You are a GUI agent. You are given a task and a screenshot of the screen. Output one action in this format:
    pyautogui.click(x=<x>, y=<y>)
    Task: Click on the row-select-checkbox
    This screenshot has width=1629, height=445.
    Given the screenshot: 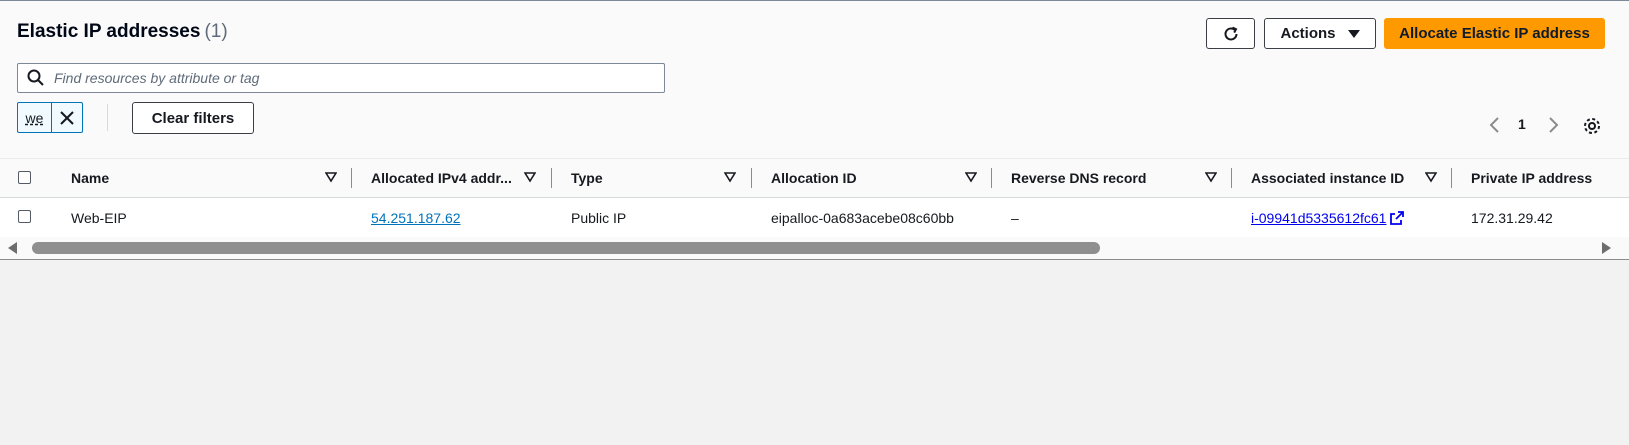 What is the action you would take?
    pyautogui.click(x=24, y=216)
    